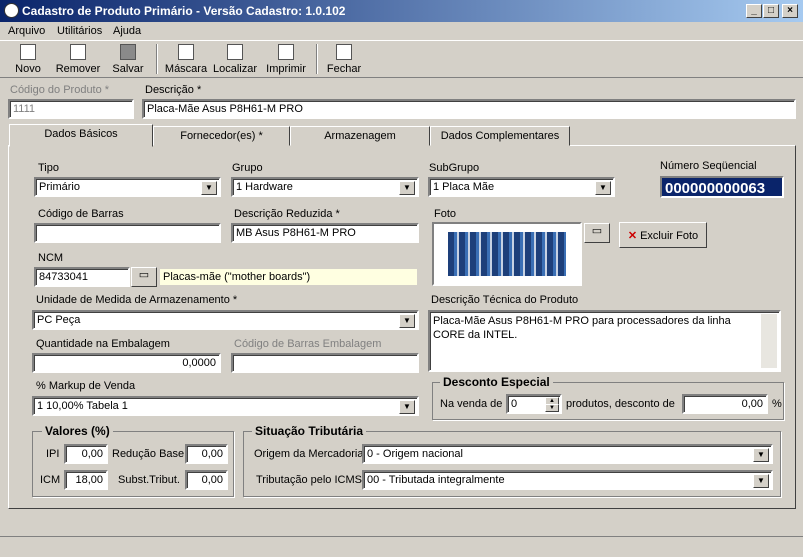 The width and height of the screenshot is (803, 557). Describe the element at coordinates (632, 236) in the screenshot. I see `delete-photo-icon: ✕` at that location.